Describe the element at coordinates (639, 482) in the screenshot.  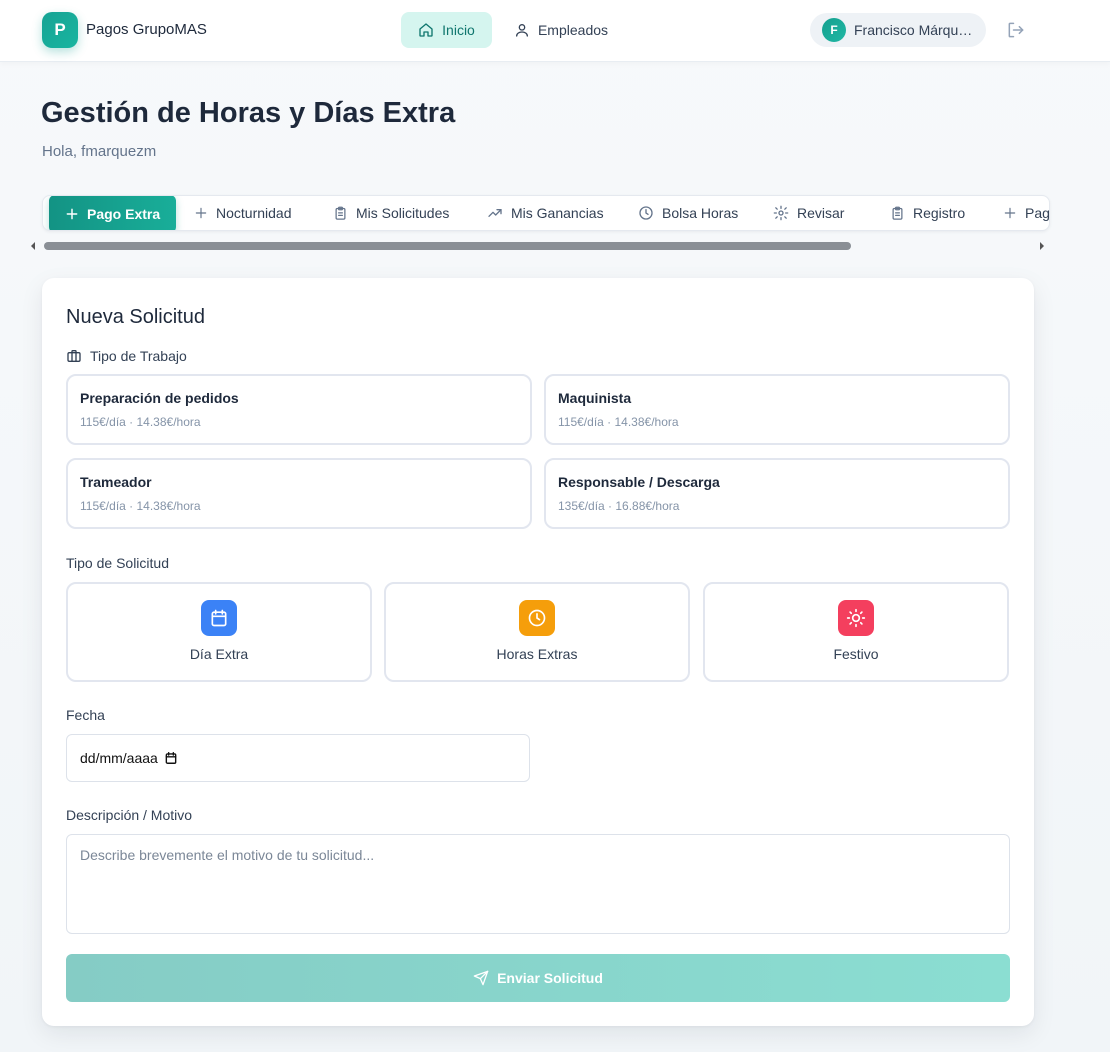
I see `work-type-name: Responsable / Descarga` at that location.